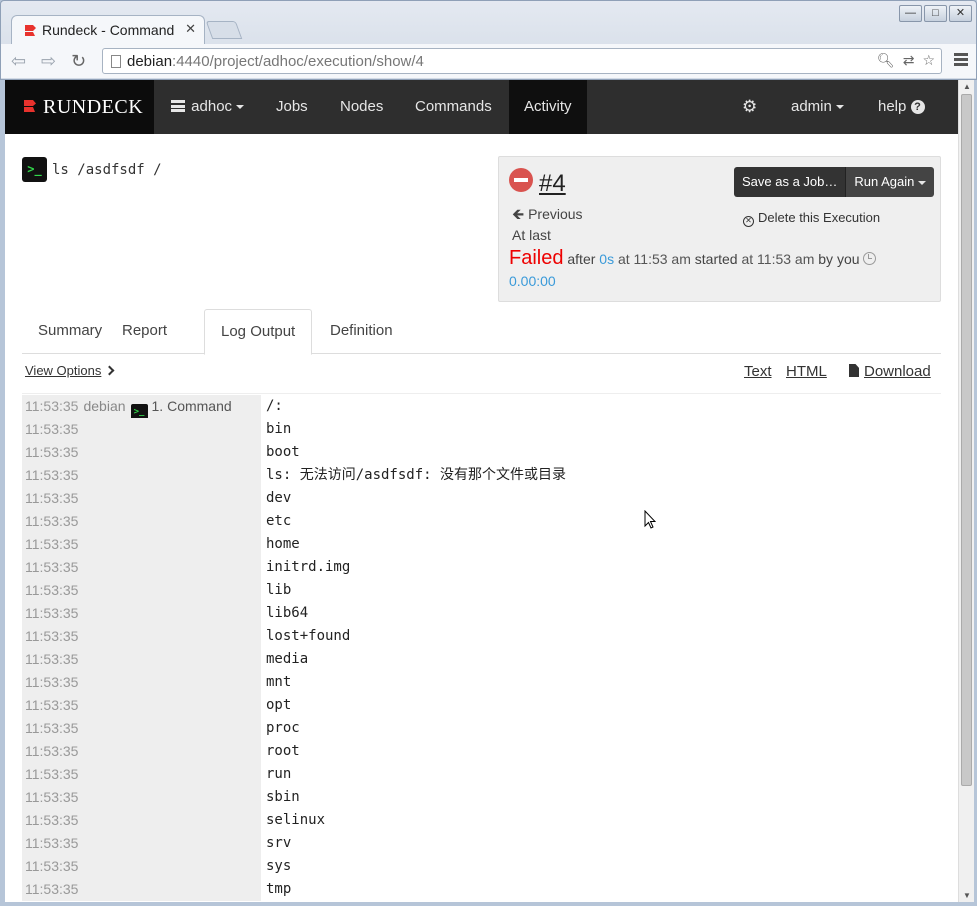  What do you see at coordinates (481, 613) in the screenshot?
I see `log-row: 11:53:35 lib64` at bounding box center [481, 613].